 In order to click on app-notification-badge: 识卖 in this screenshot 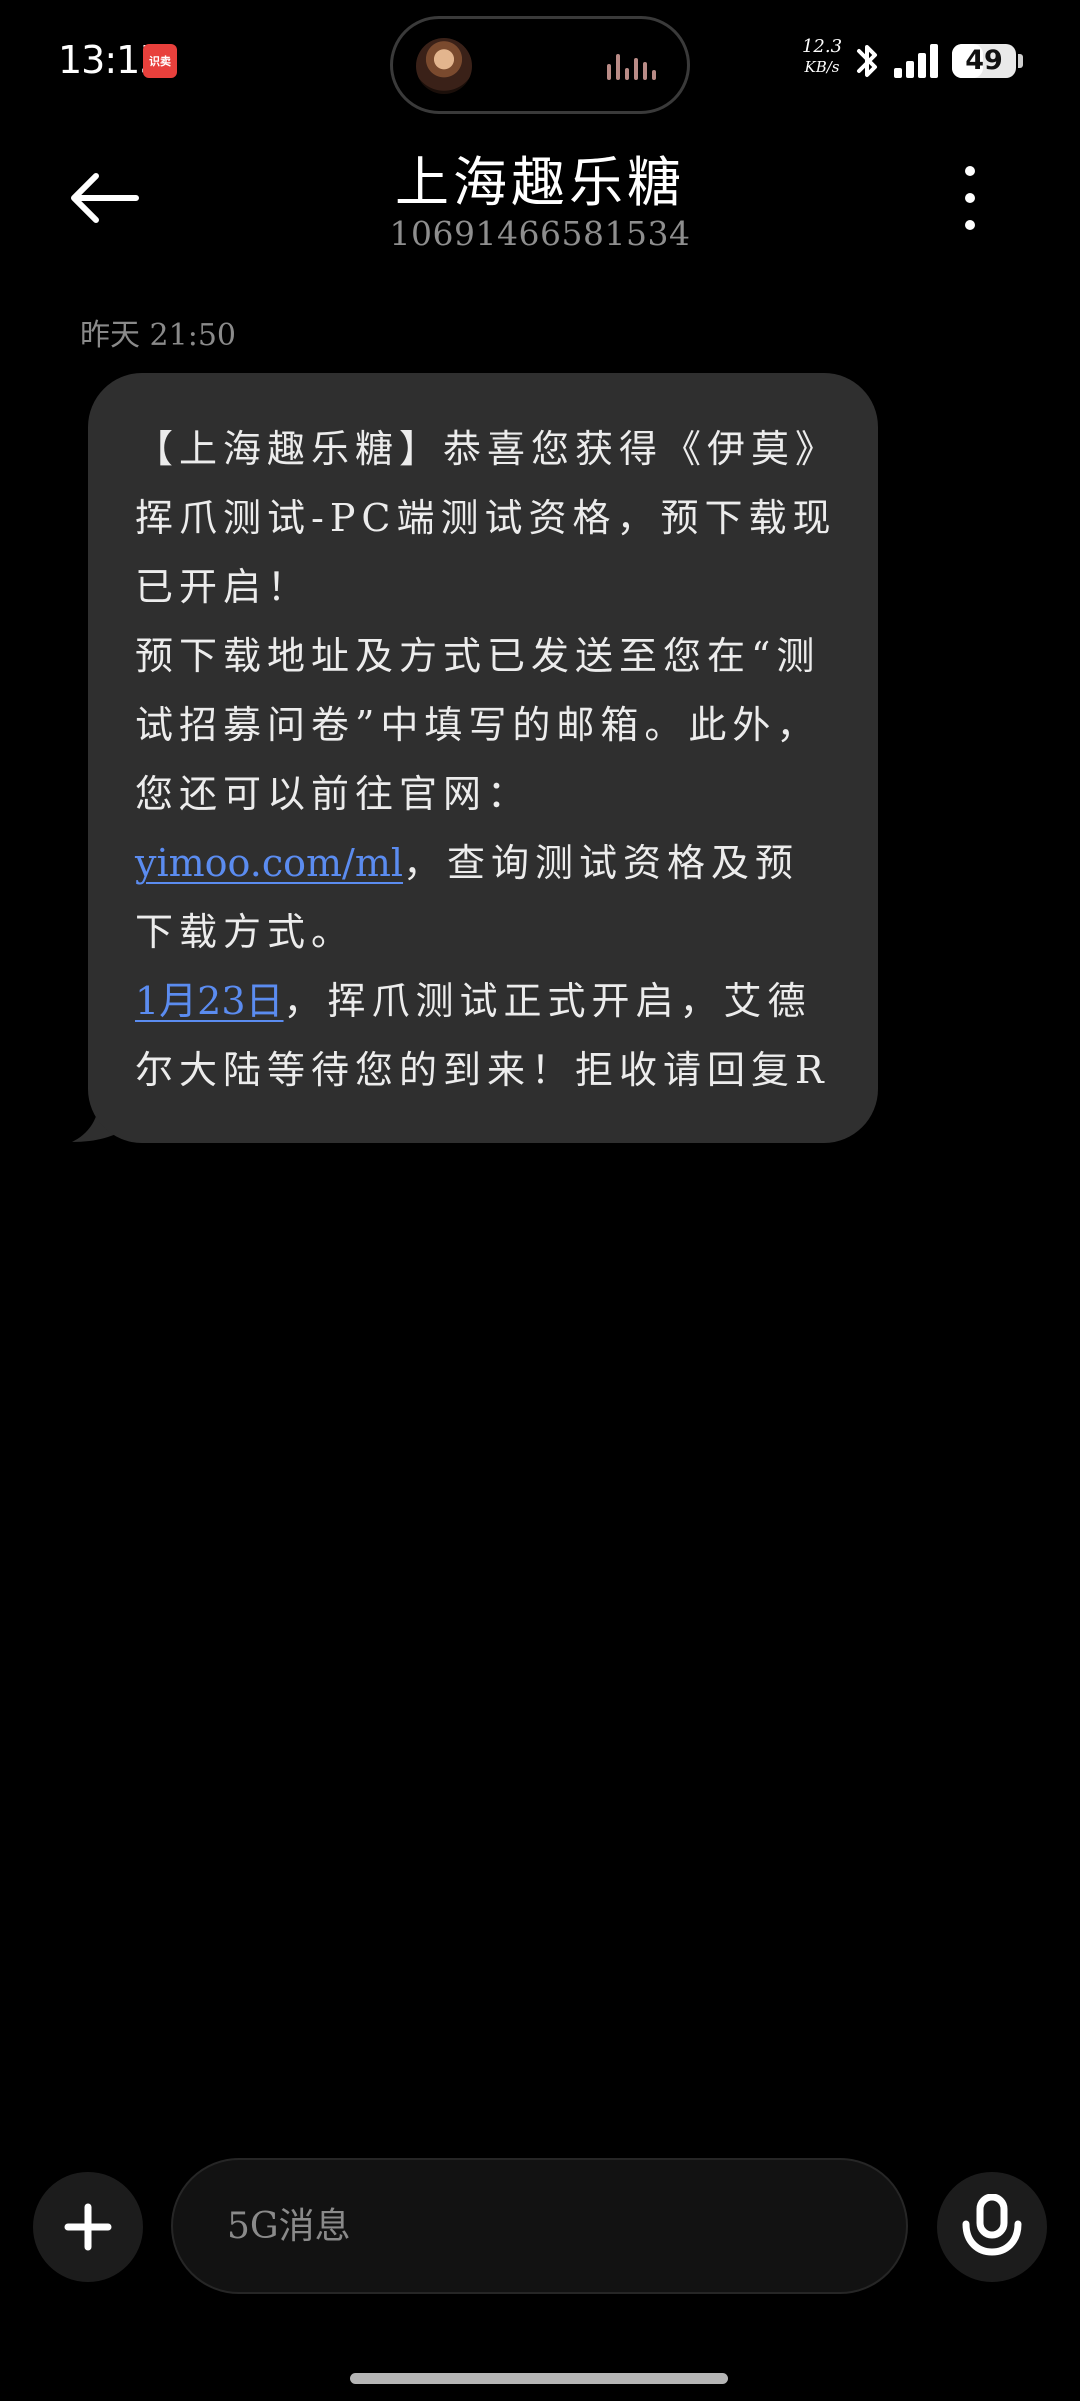, I will do `click(160, 61)`.